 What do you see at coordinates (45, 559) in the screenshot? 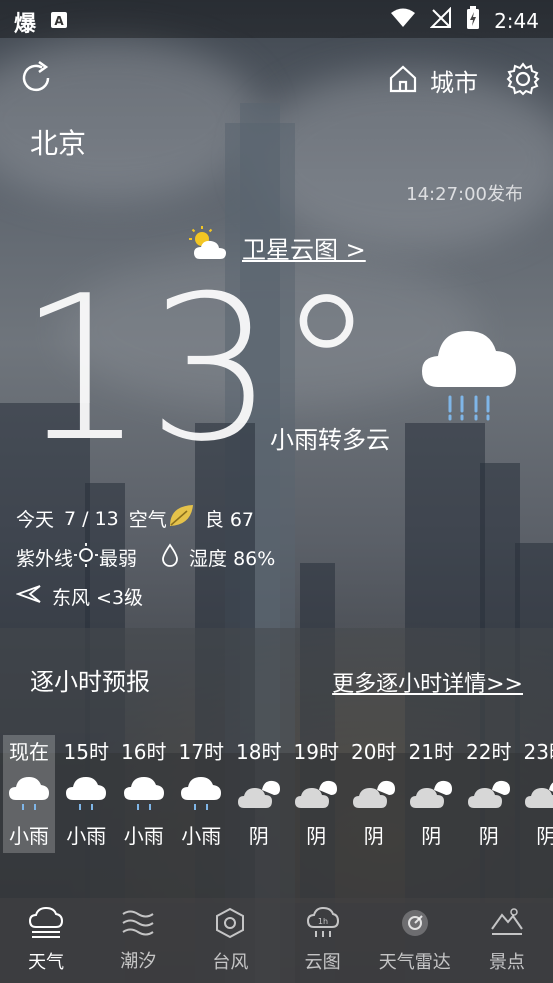
I see `uv-label: 紫外线` at bounding box center [45, 559].